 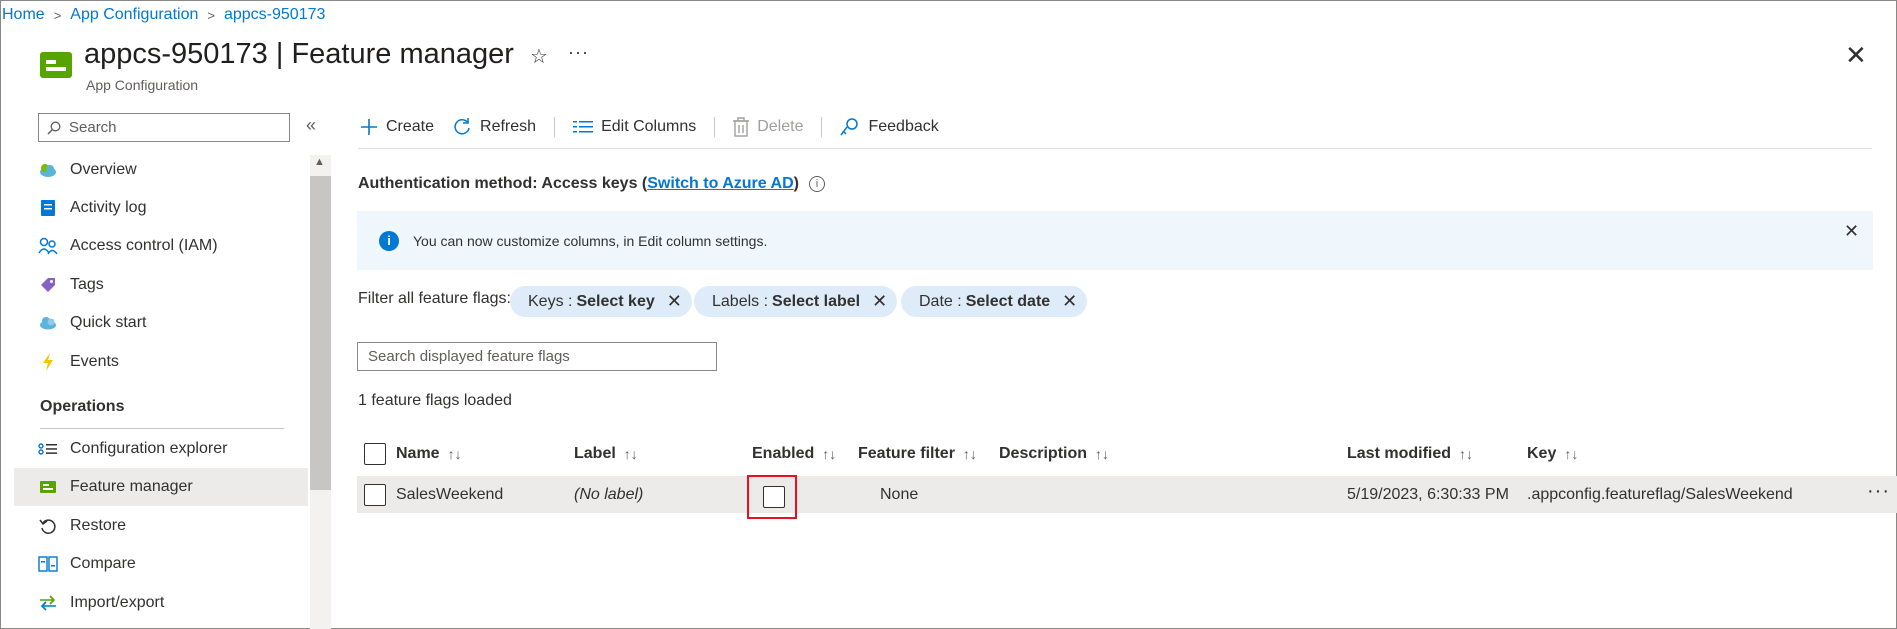 I want to click on column-header-enabled: Enabled ↑↓, so click(x=794, y=454).